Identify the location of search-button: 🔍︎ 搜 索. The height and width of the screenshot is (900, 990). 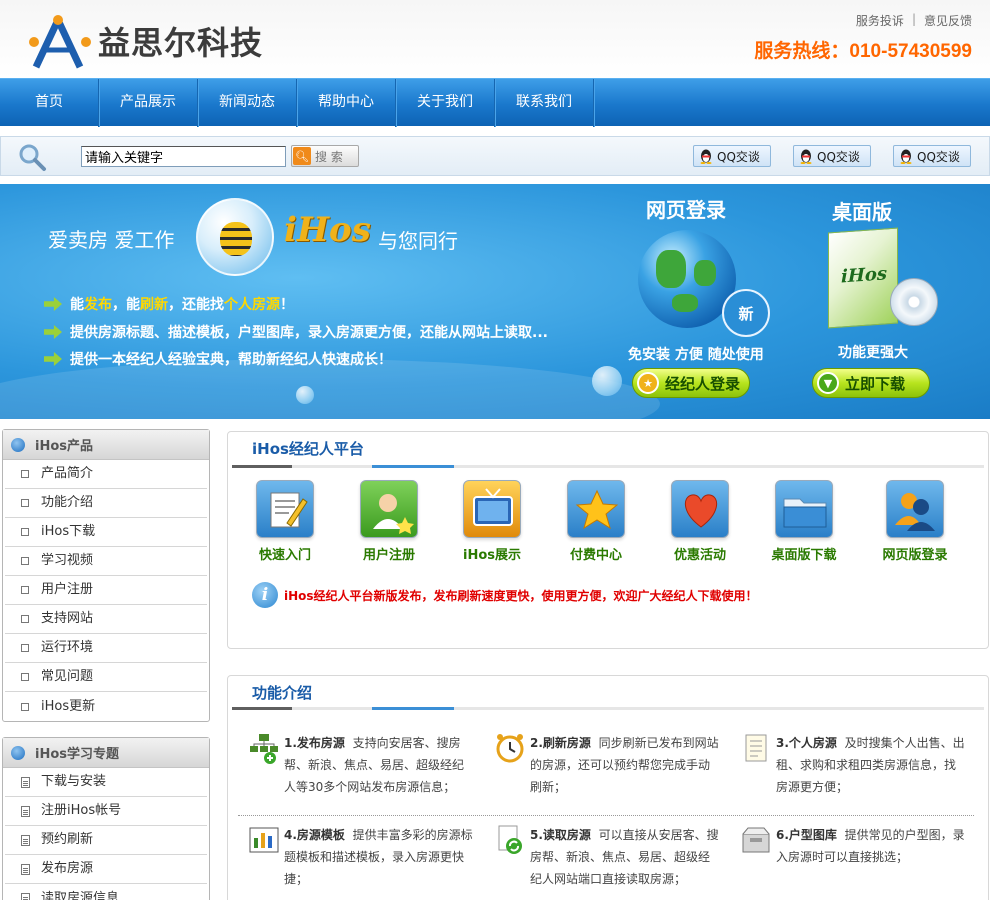
(325, 156).